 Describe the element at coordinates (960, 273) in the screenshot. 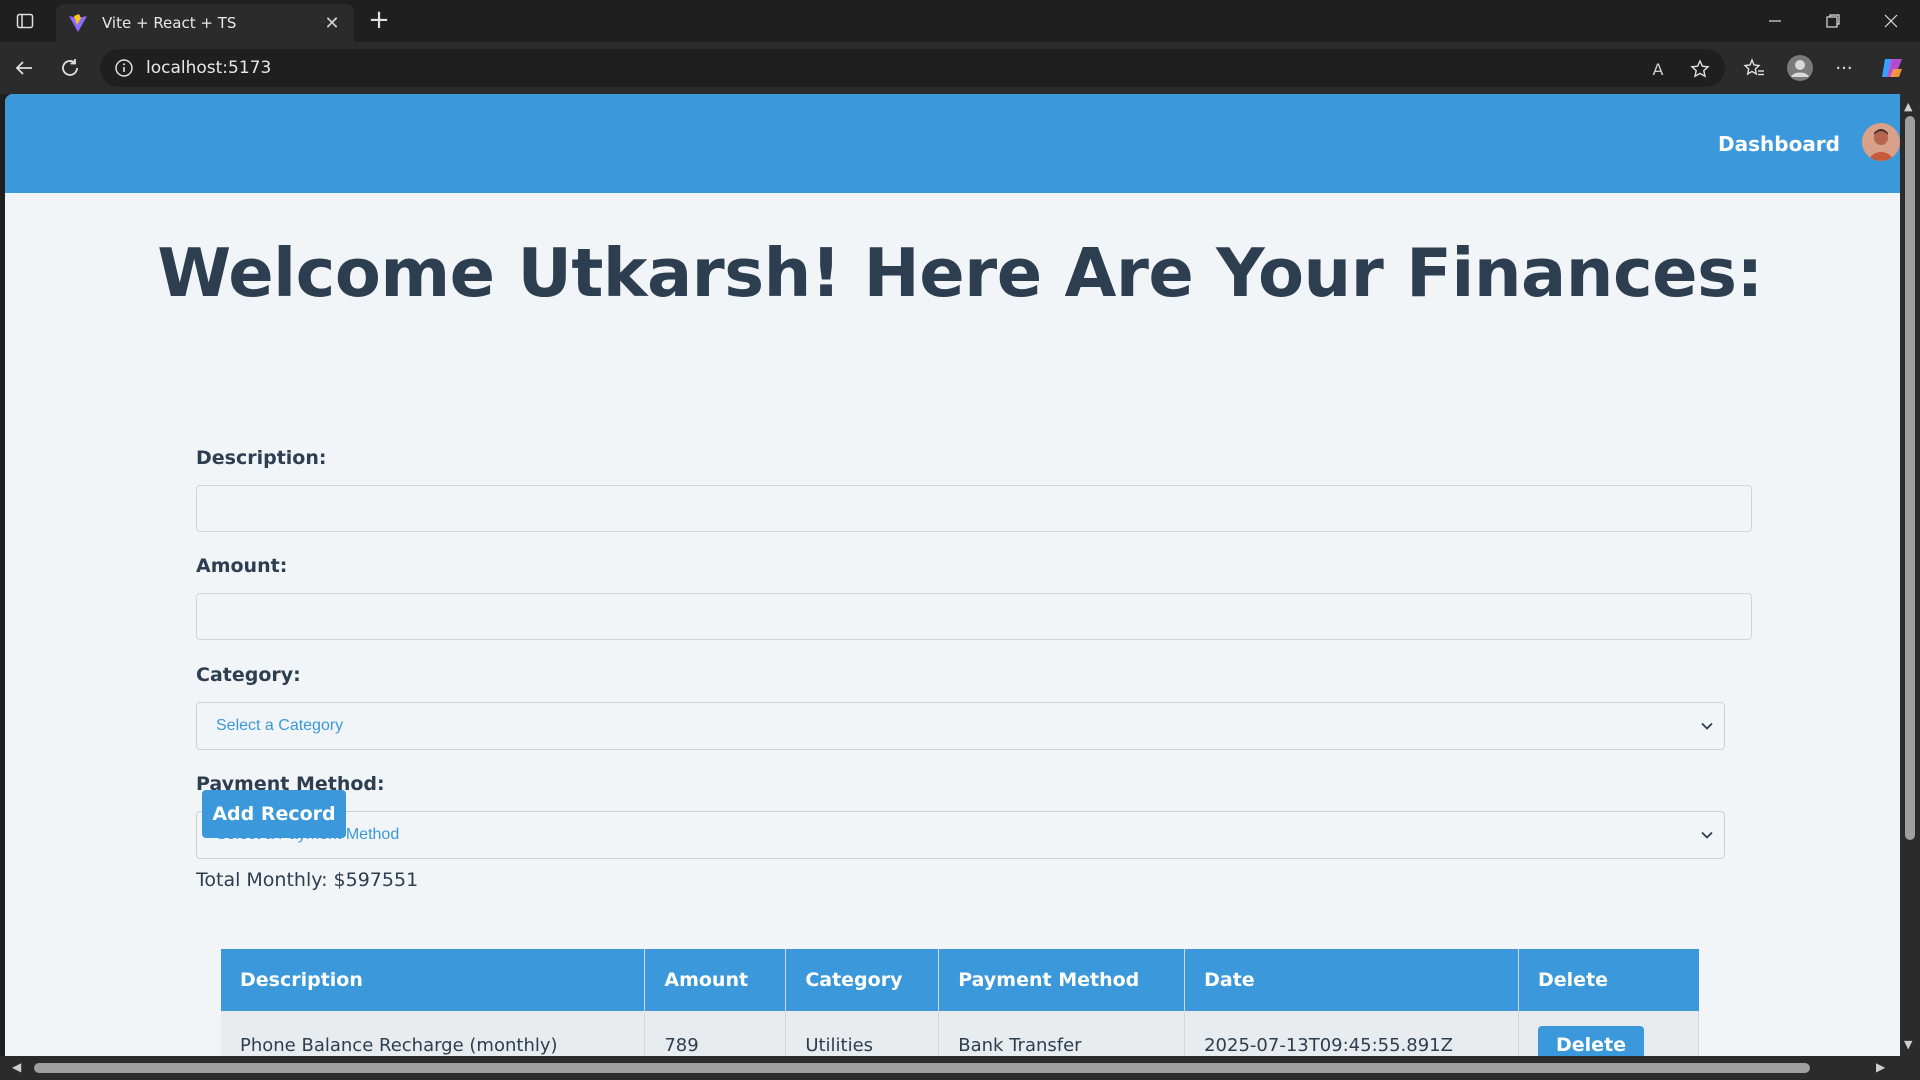

I see `page-title: Welcome Utkarsh! Here Are Your Finances:` at that location.